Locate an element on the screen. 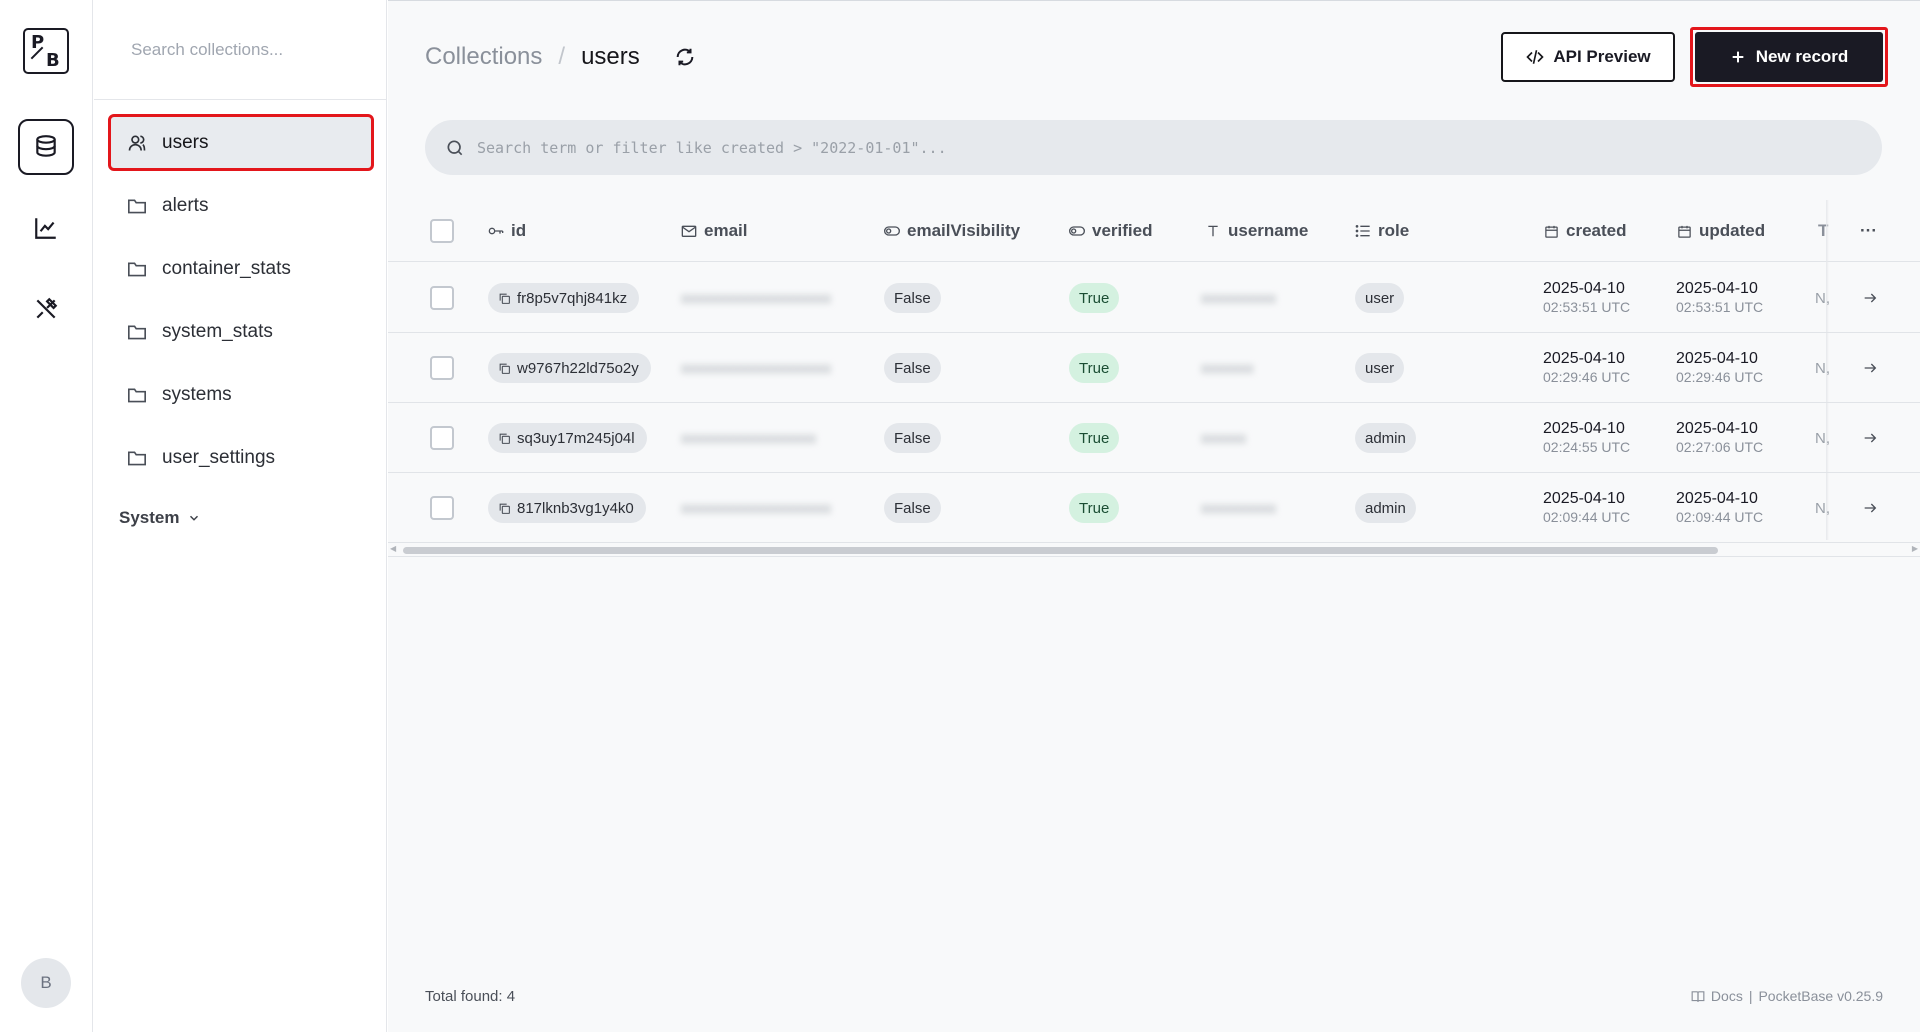 This screenshot has height=1032, width=1920. select-all-cell is located at coordinates (442, 231).